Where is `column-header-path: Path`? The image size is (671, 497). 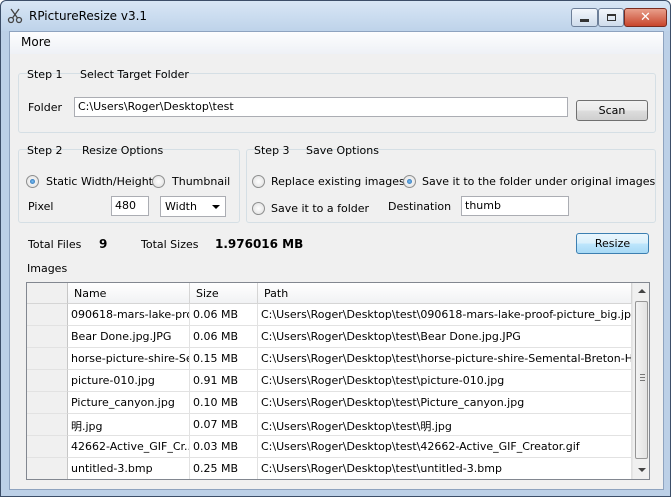
column-header-path: Path is located at coordinates (445, 293).